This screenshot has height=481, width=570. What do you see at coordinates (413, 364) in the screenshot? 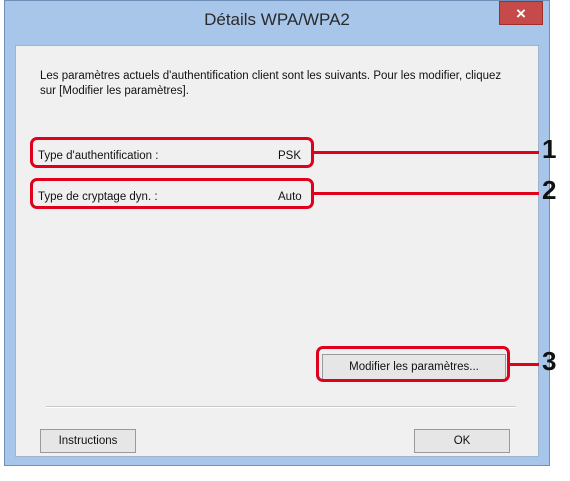
I see `highlight-box-modify-button` at bounding box center [413, 364].